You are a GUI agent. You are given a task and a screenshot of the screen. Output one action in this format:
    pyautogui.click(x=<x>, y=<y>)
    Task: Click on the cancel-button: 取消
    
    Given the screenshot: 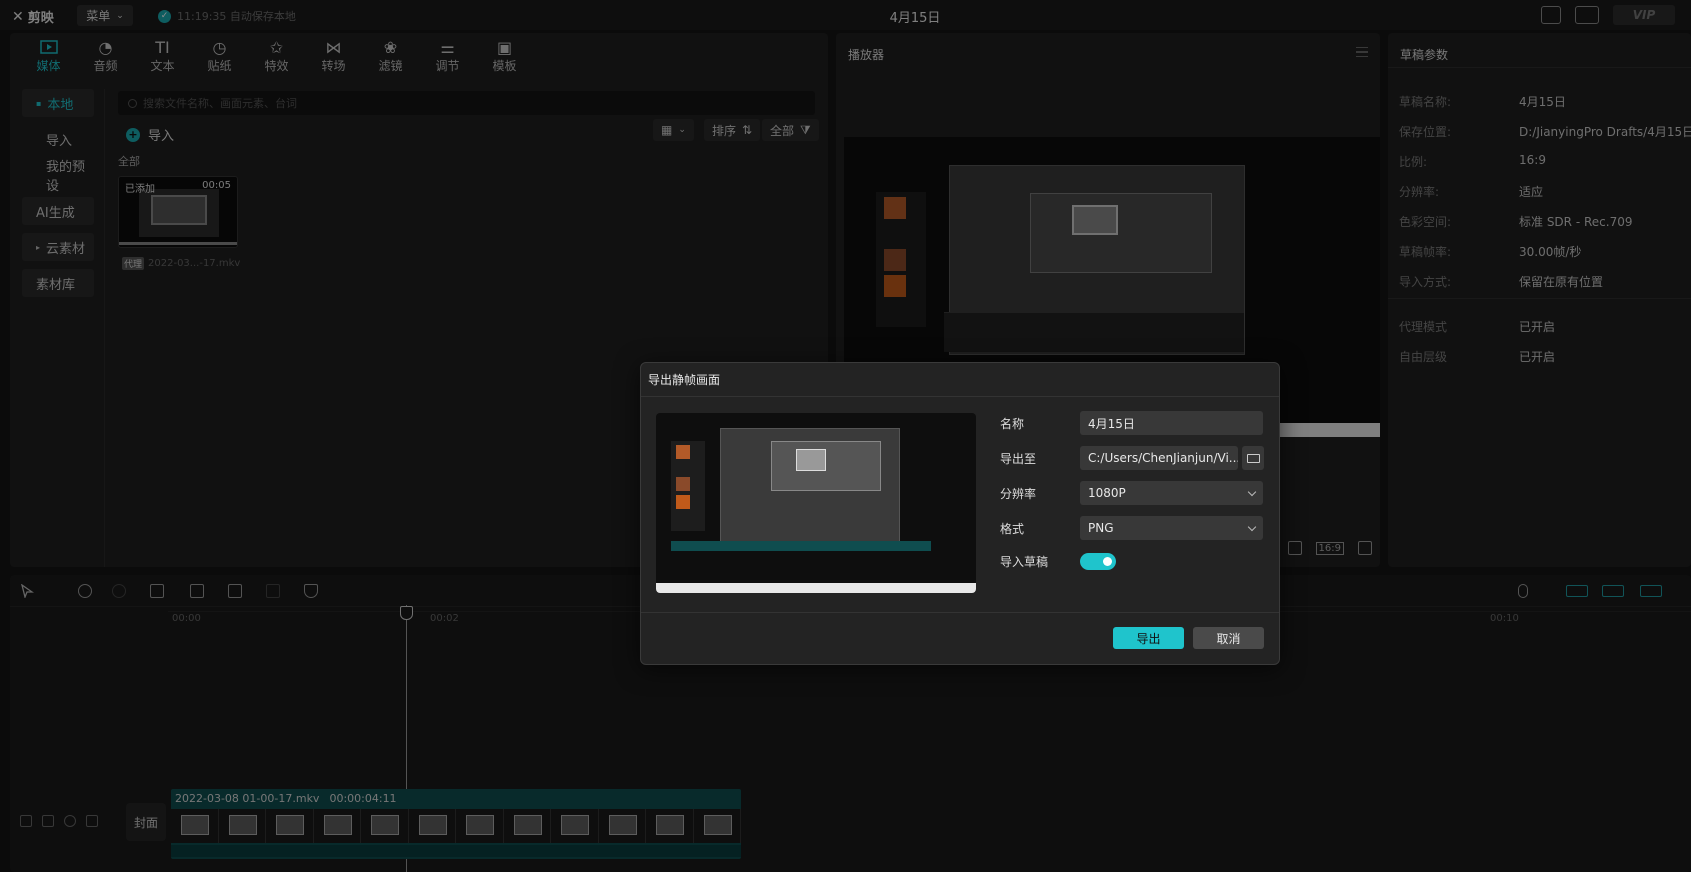 What is the action you would take?
    pyautogui.click(x=1228, y=638)
    